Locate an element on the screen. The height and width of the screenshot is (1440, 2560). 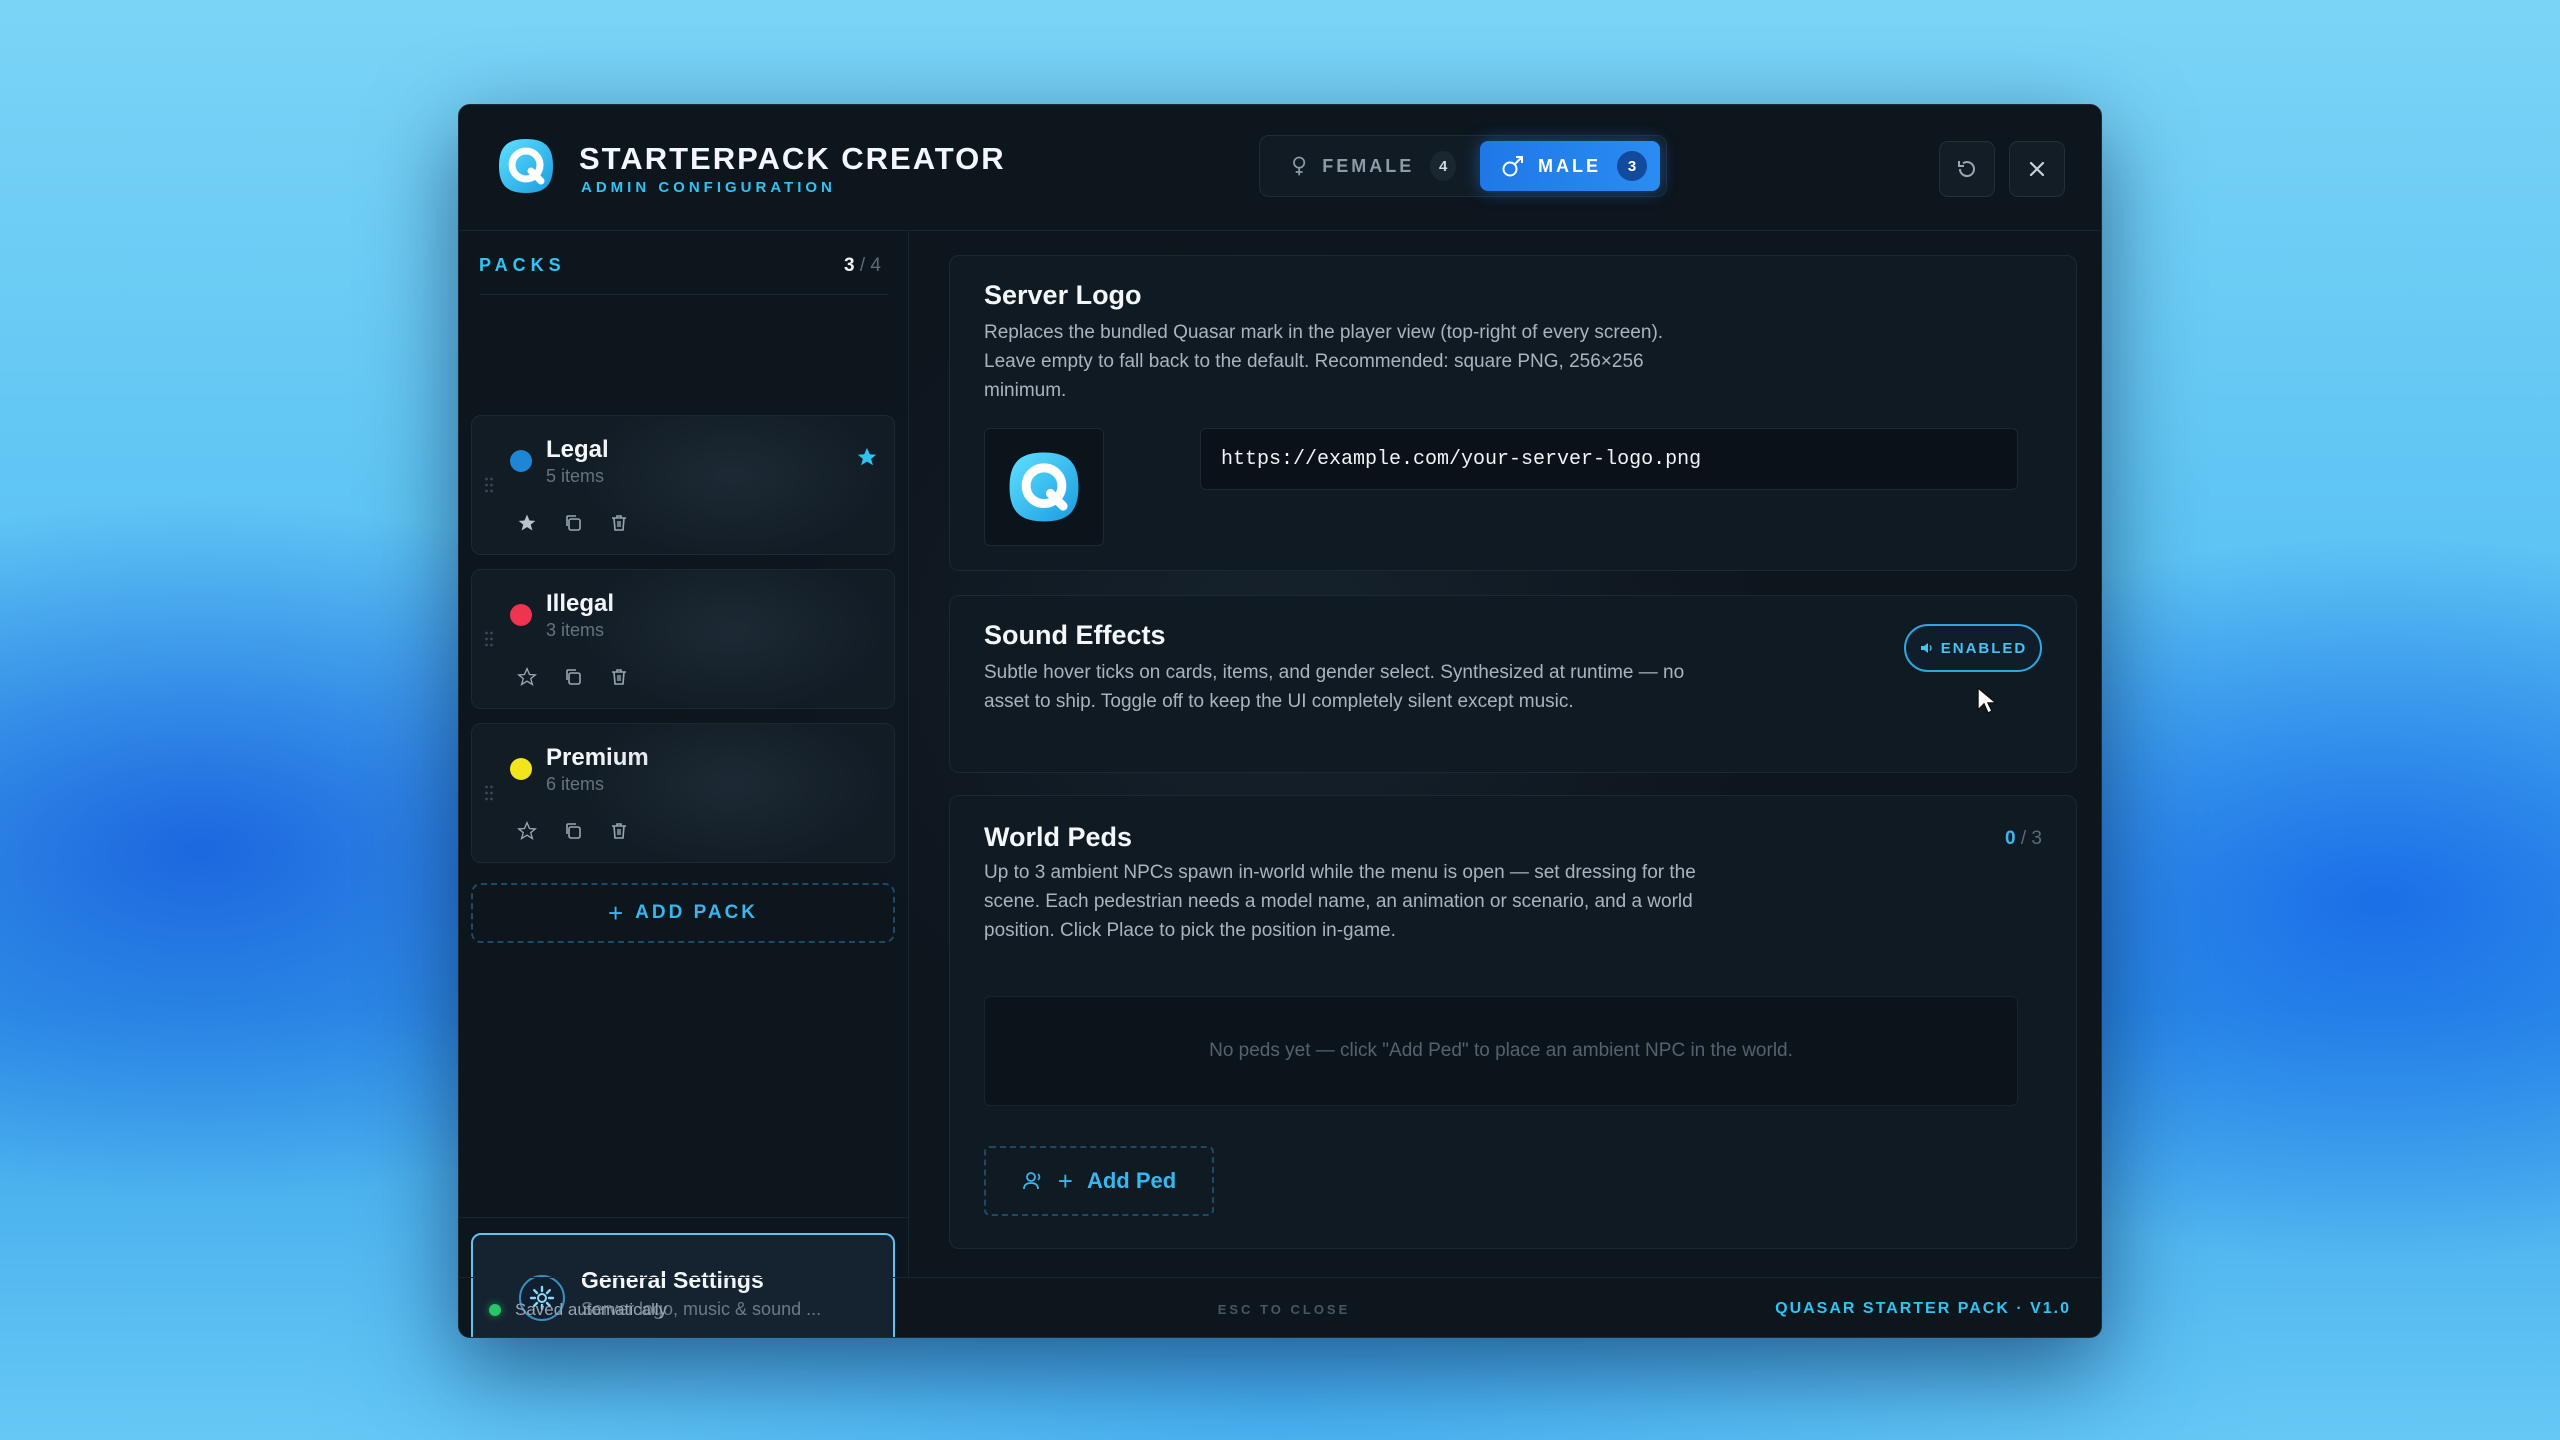
close-button is located at coordinates (2037, 169).